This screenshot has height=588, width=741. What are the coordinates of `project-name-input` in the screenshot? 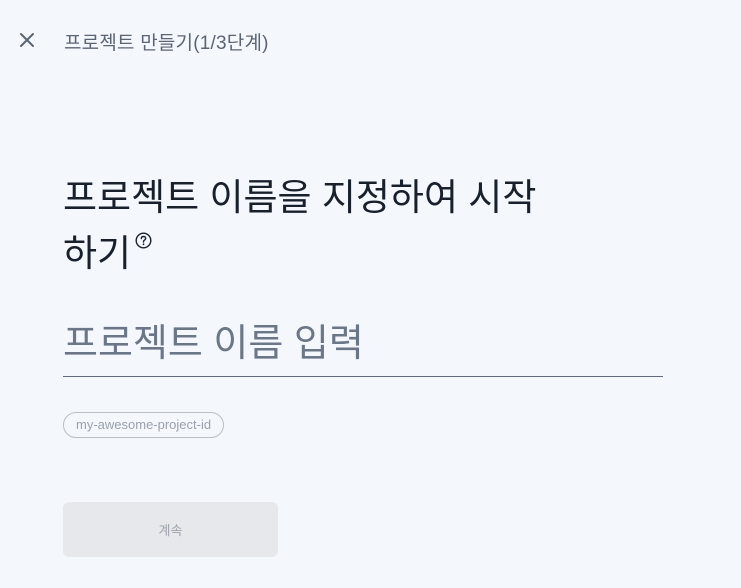 It's located at (363, 346).